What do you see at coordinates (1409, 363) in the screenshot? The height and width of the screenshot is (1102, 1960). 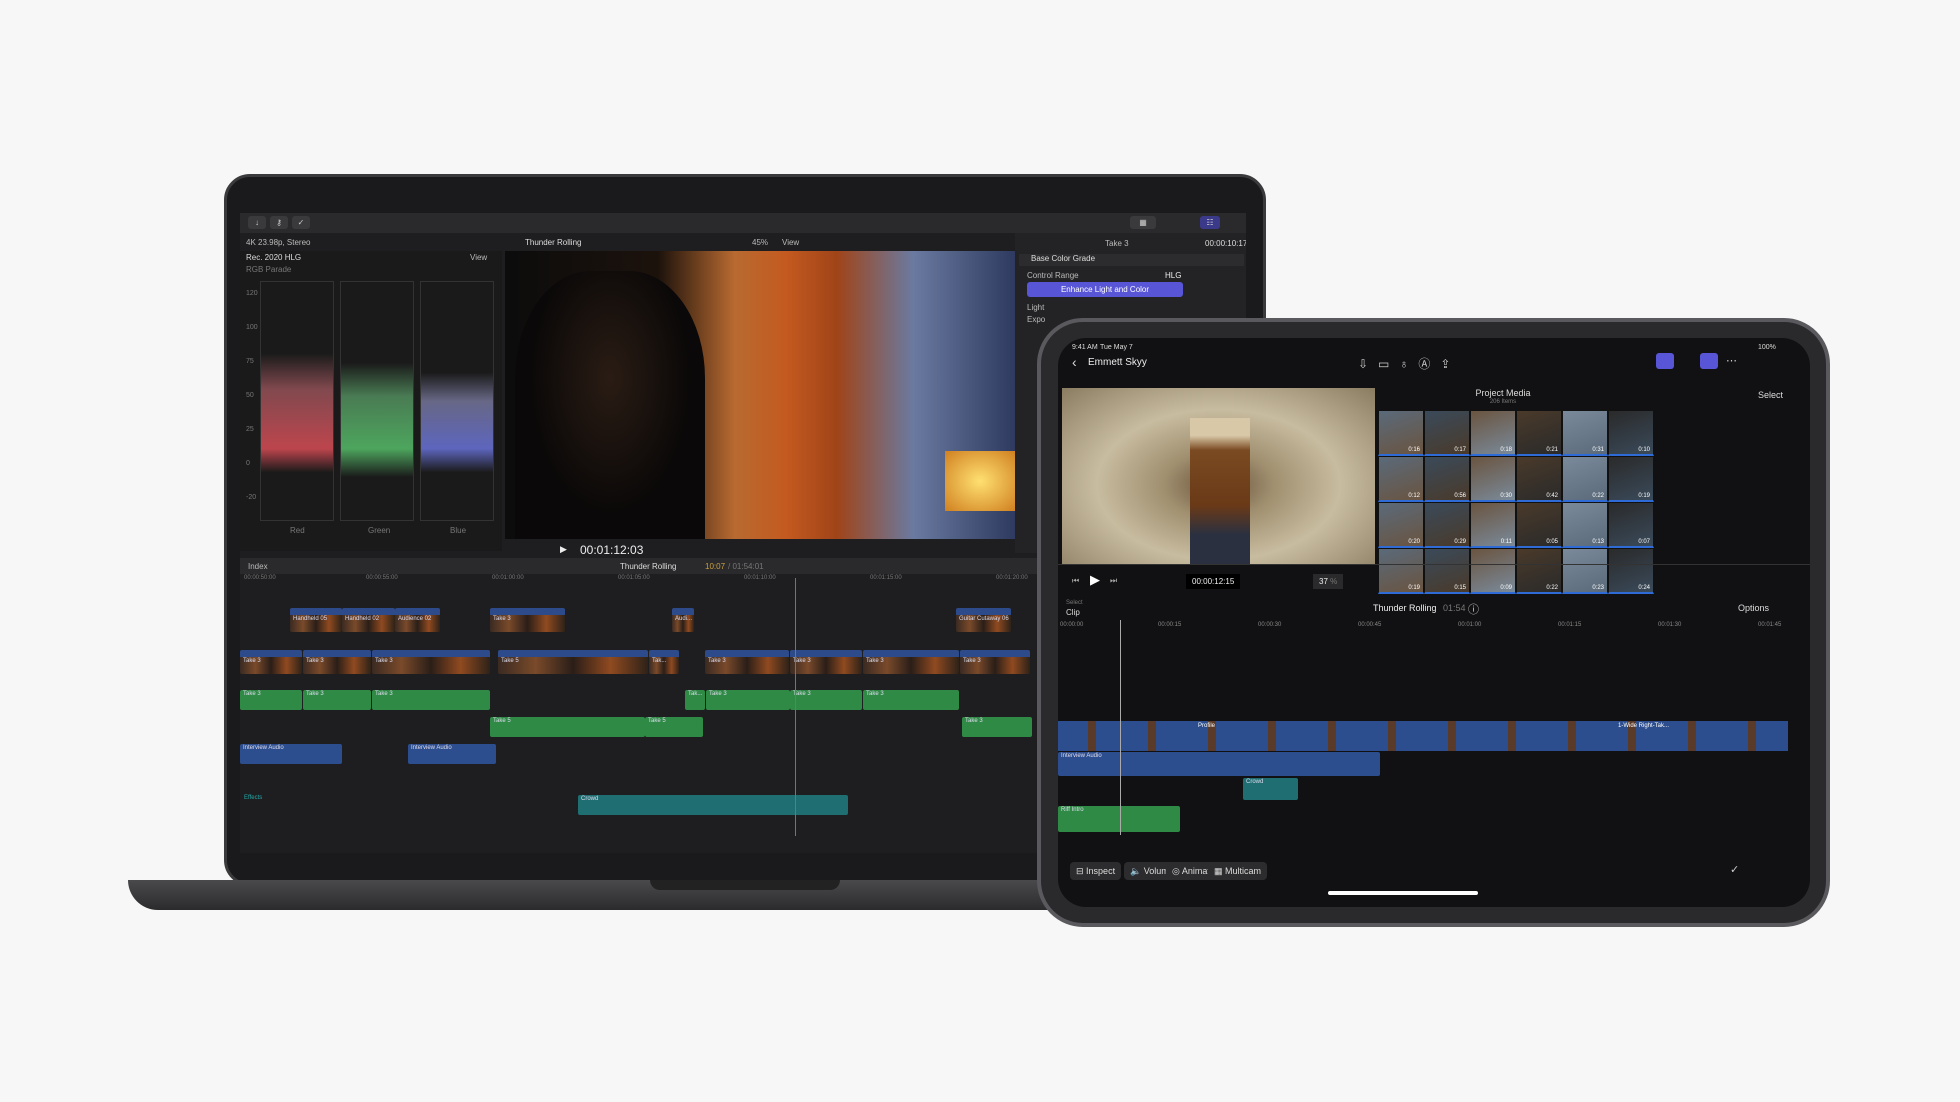 I see `import-record-voiceover-share-icons: ⇩▭♁Ⓐ⇪` at bounding box center [1409, 363].